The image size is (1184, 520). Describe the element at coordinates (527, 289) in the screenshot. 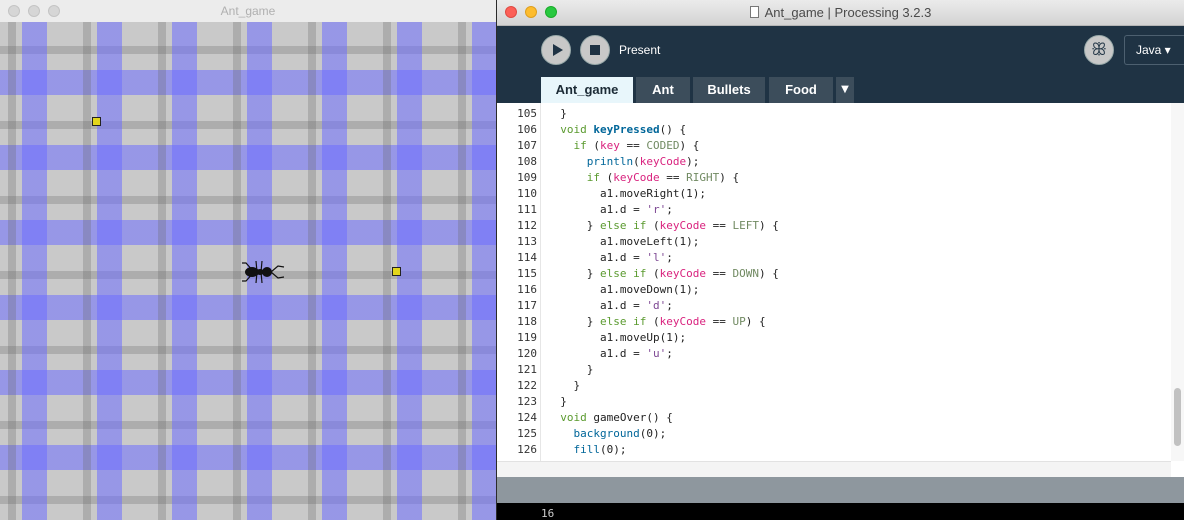

I see `line-number: 116` at that location.